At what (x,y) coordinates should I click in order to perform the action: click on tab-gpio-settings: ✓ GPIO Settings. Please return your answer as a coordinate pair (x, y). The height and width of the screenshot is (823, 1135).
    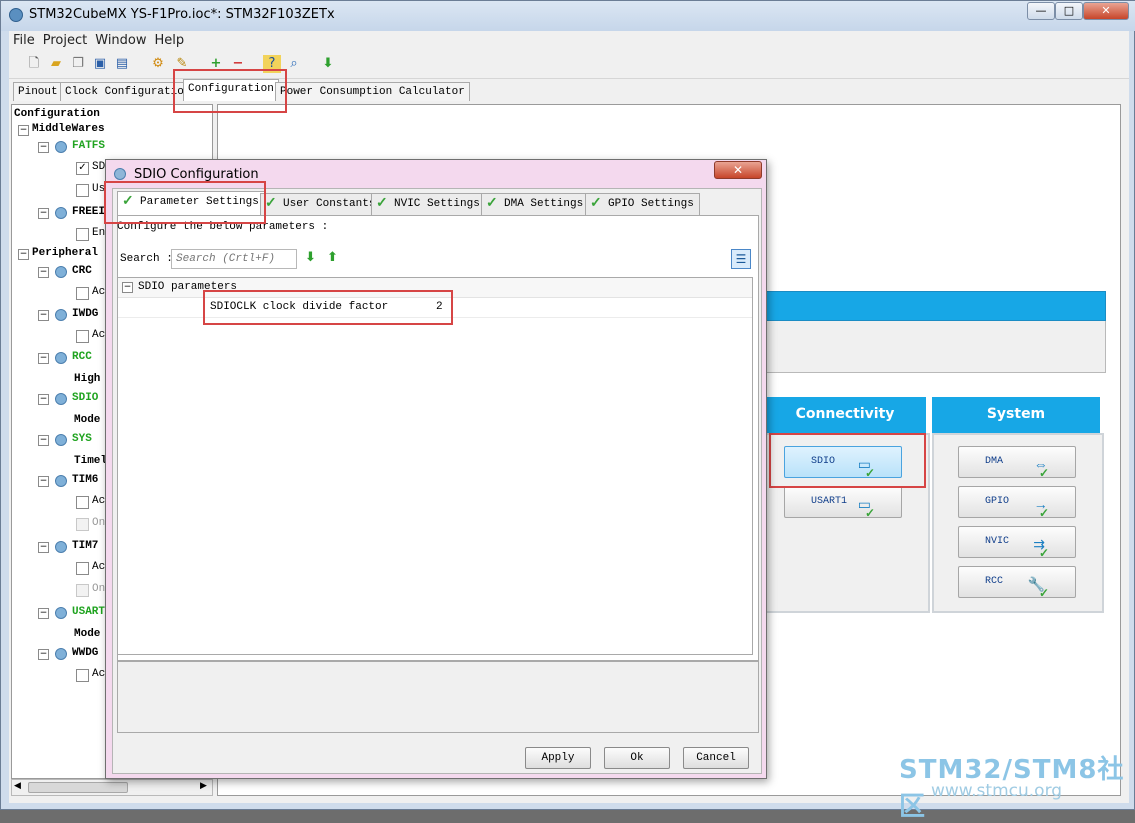
    Looking at the image, I should click on (642, 204).